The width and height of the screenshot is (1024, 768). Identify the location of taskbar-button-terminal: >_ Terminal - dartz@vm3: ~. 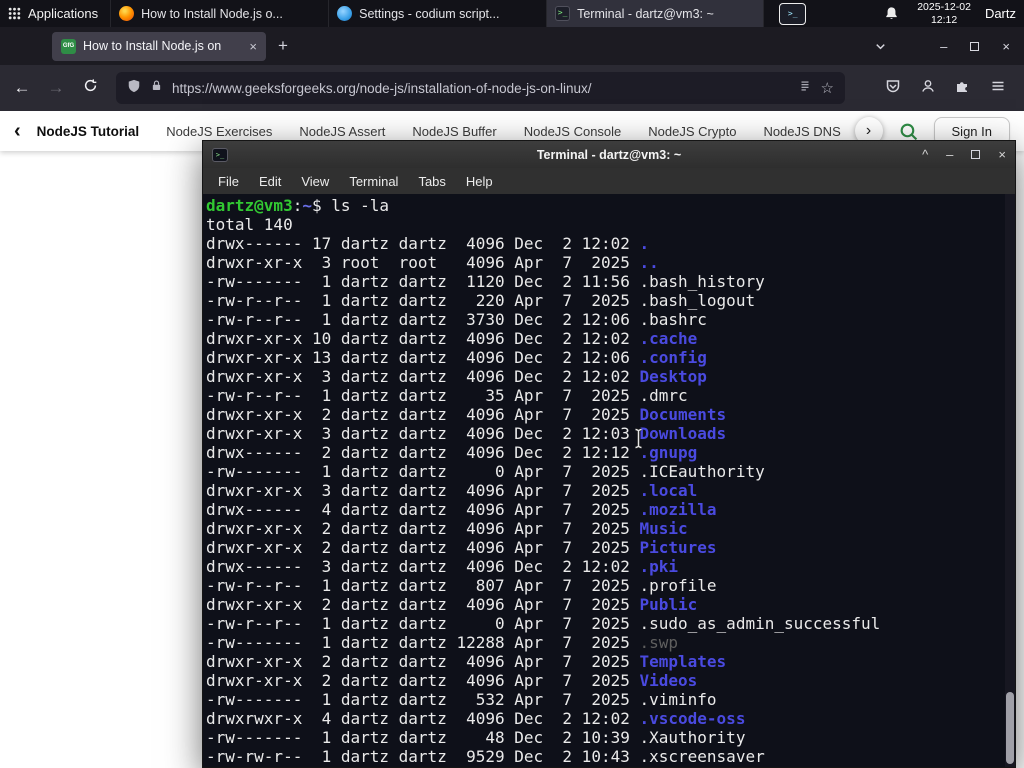
(655, 13).